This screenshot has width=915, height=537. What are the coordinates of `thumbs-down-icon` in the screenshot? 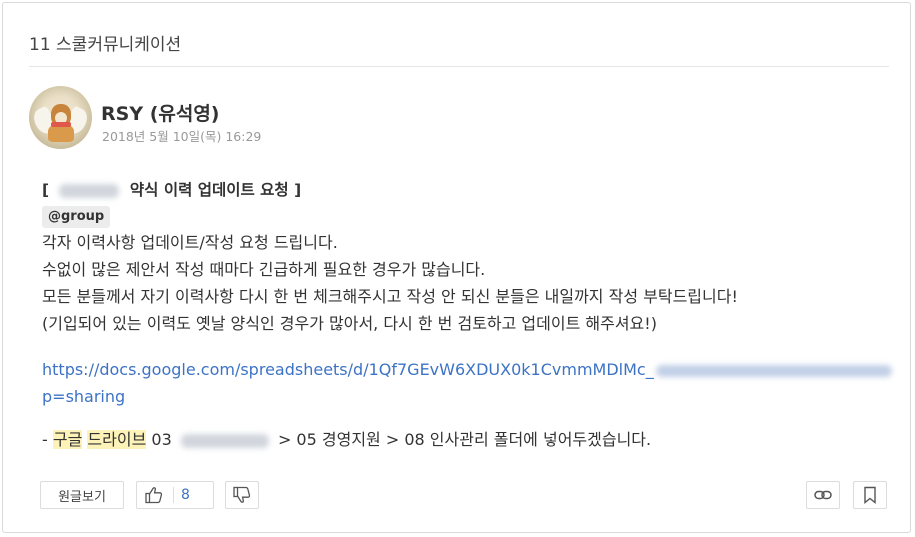 It's located at (242, 495).